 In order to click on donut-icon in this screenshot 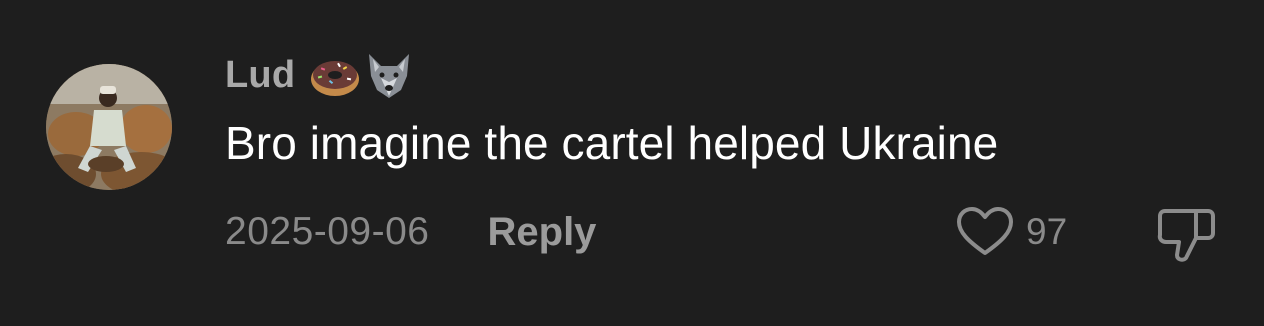, I will do `click(335, 78)`.